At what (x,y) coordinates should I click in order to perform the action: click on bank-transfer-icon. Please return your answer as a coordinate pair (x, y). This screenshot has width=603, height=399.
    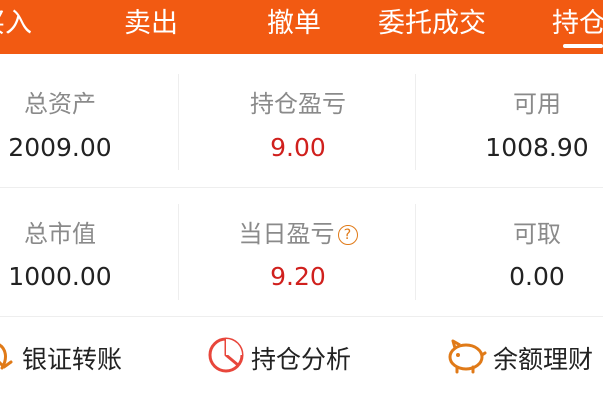
    Looking at the image, I should click on (8, 358).